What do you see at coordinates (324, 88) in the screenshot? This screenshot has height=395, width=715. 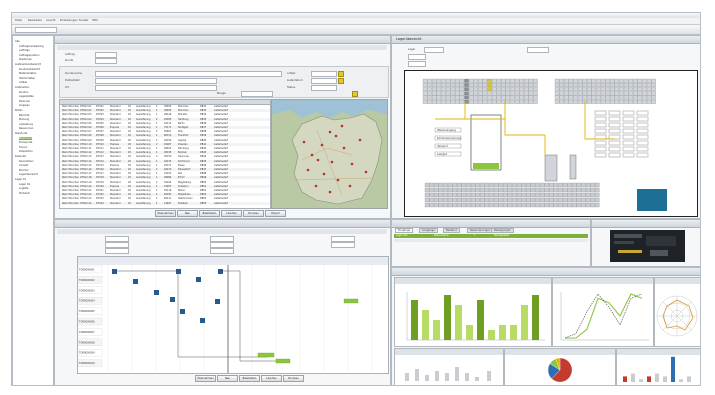 I see `status-input` at bounding box center [324, 88].